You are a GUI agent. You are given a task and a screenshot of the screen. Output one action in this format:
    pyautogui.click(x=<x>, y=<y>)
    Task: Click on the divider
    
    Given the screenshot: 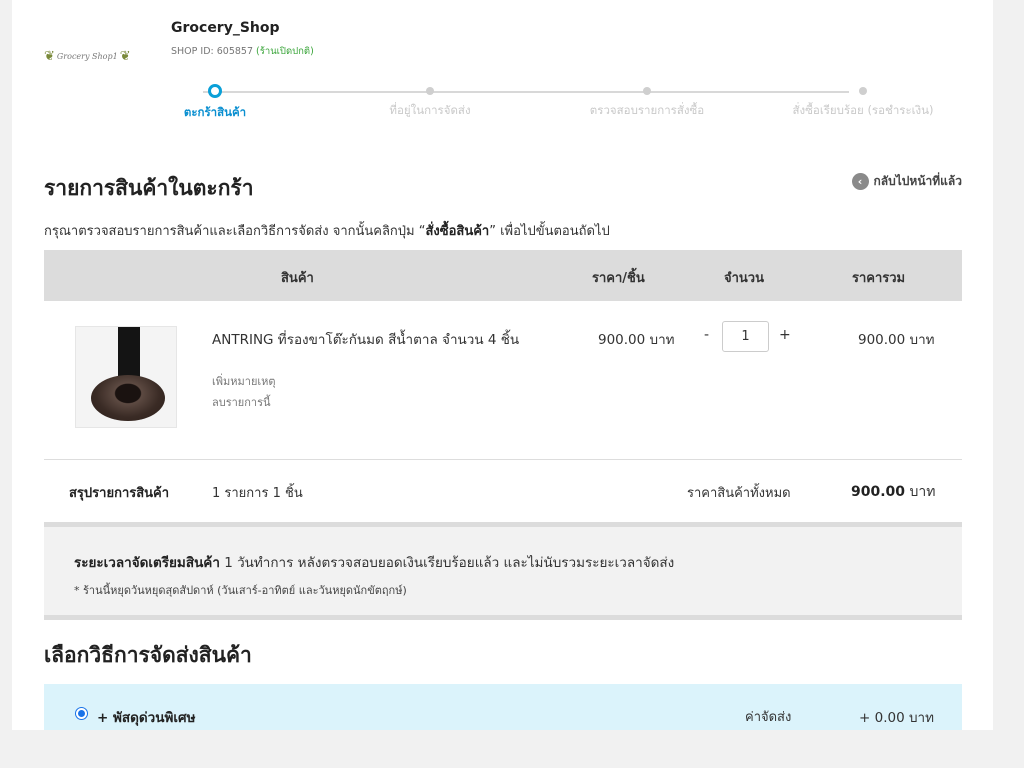 What is the action you would take?
    pyautogui.click(x=503, y=459)
    